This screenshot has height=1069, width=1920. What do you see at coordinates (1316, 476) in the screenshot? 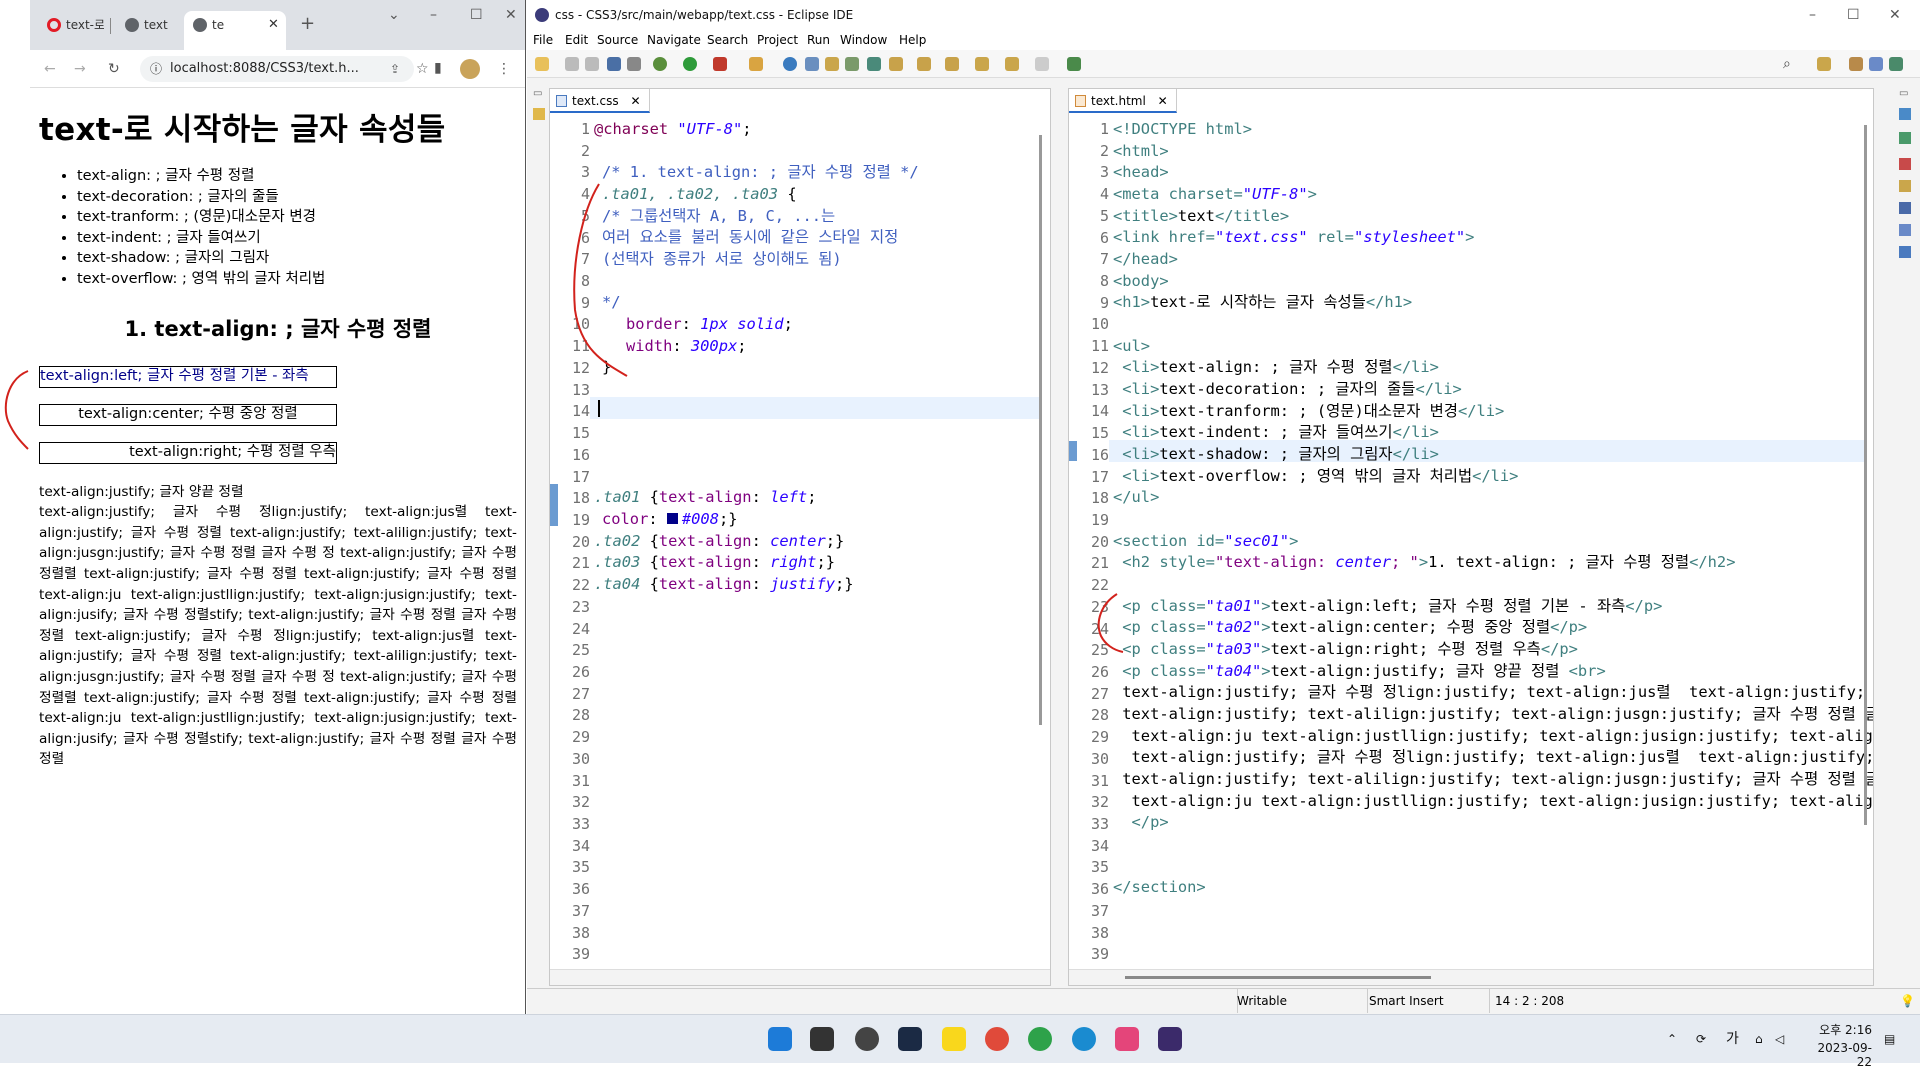
I see `code-line-17: <li>text-overflow: ; 영역 밖의 글자 처리법</li>` at bounding box center [1316, 476].